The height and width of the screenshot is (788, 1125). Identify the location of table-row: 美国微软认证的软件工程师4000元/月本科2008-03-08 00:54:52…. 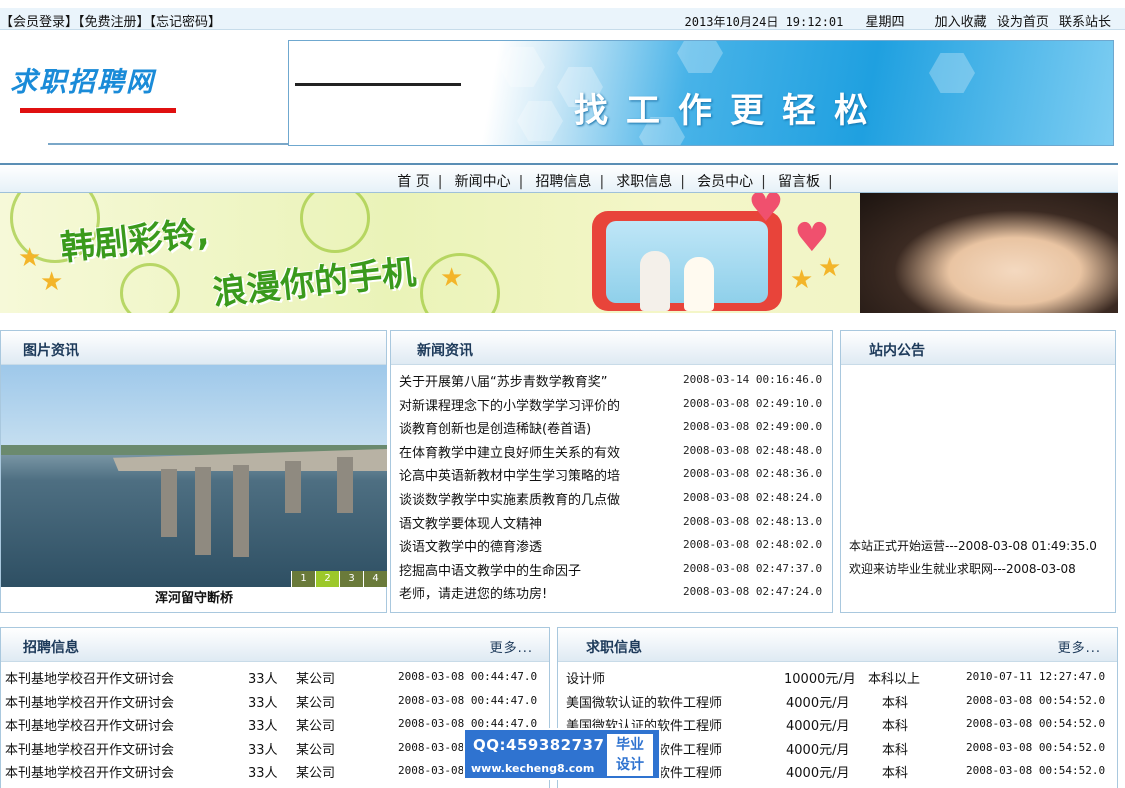
(835, 704).